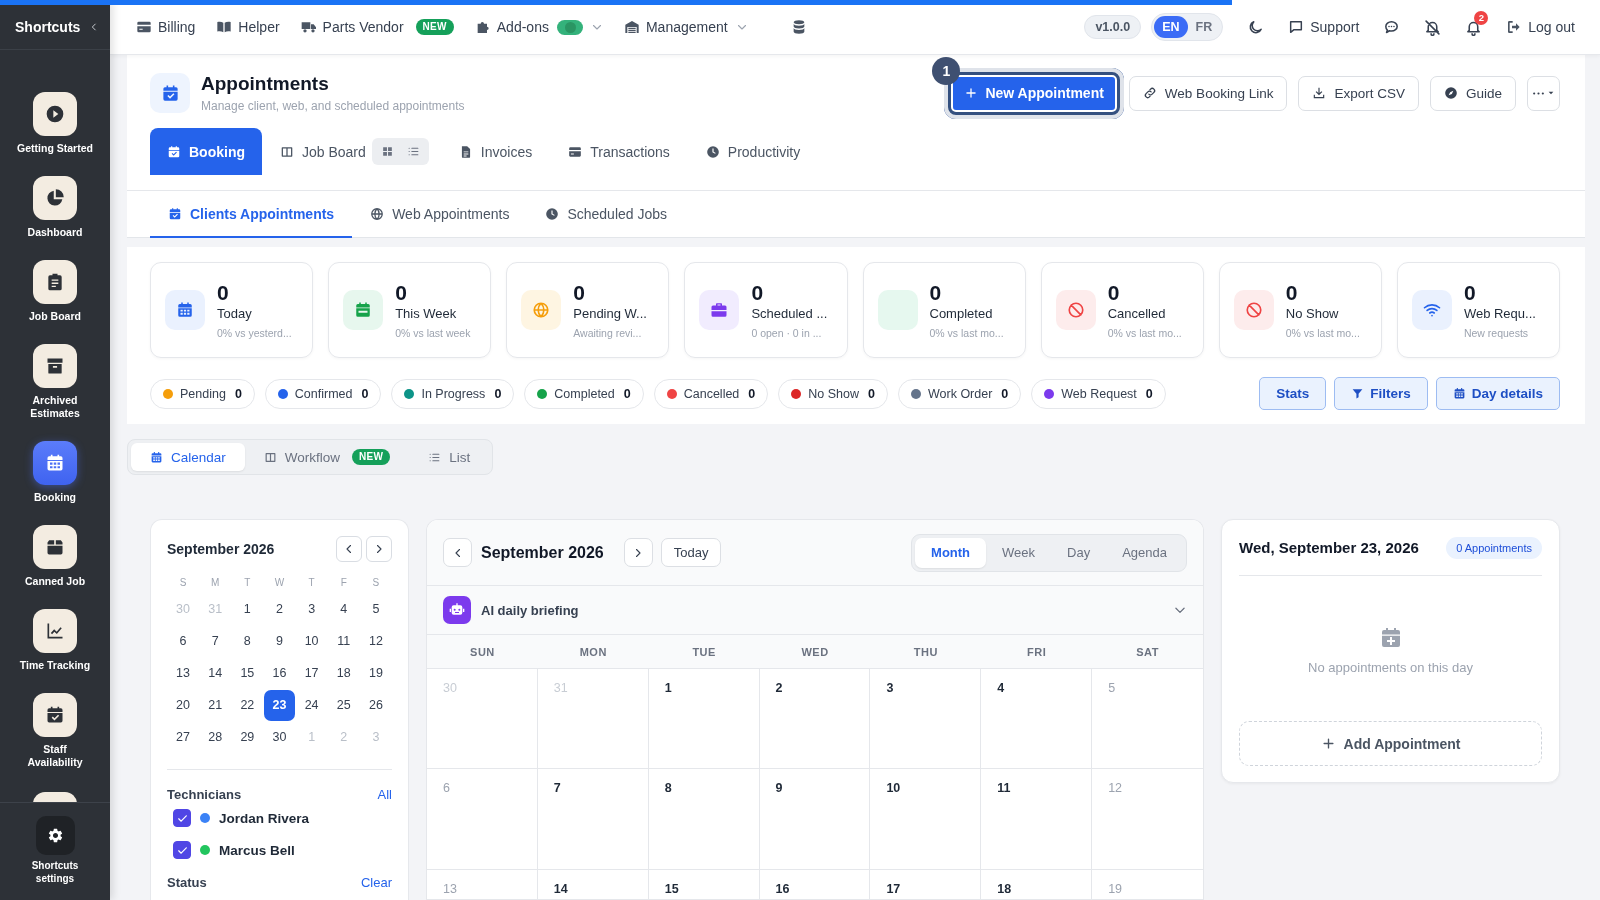  I want to click on calendar-day: 13, so click(183, 673).